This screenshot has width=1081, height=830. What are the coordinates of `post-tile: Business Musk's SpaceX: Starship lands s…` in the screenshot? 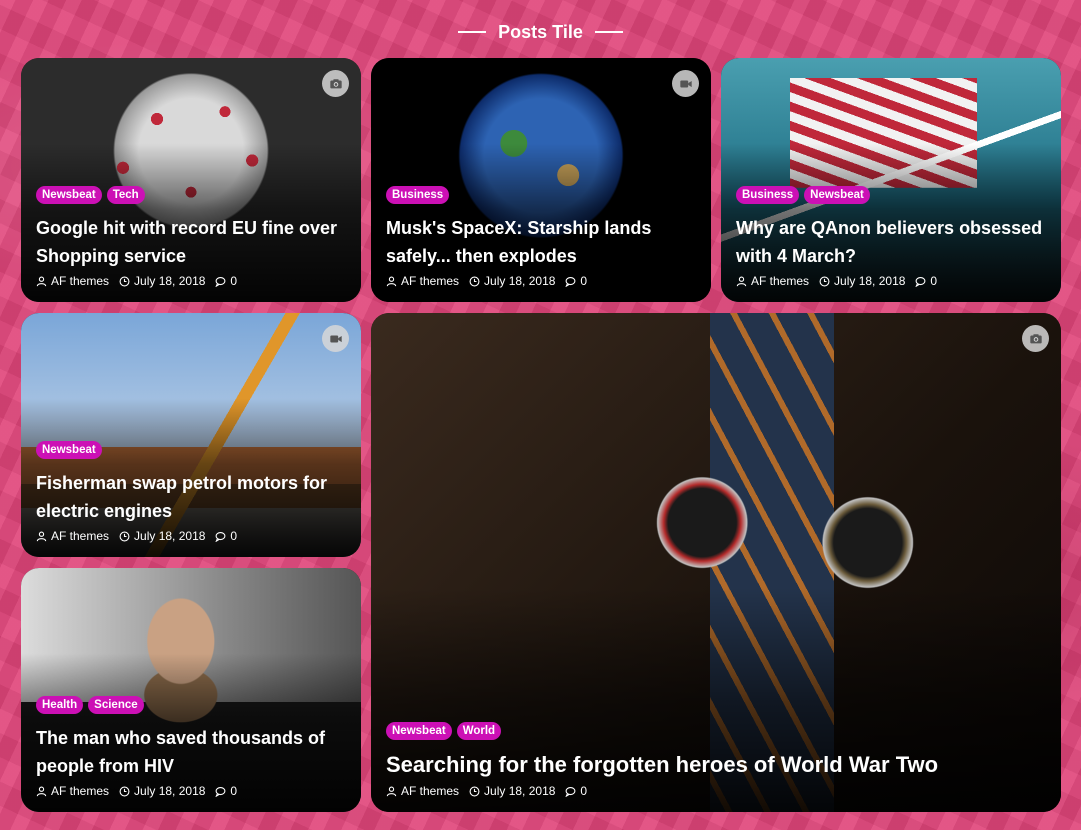 It's located at (541, 180).